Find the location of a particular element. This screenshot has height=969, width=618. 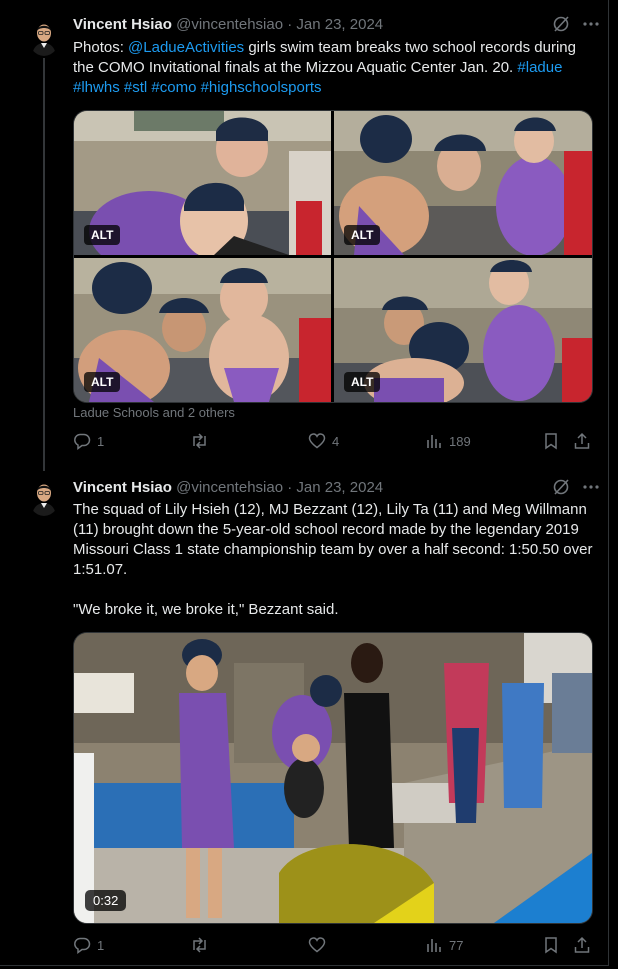

like-button: 4 is located at coordinates (323, 441).